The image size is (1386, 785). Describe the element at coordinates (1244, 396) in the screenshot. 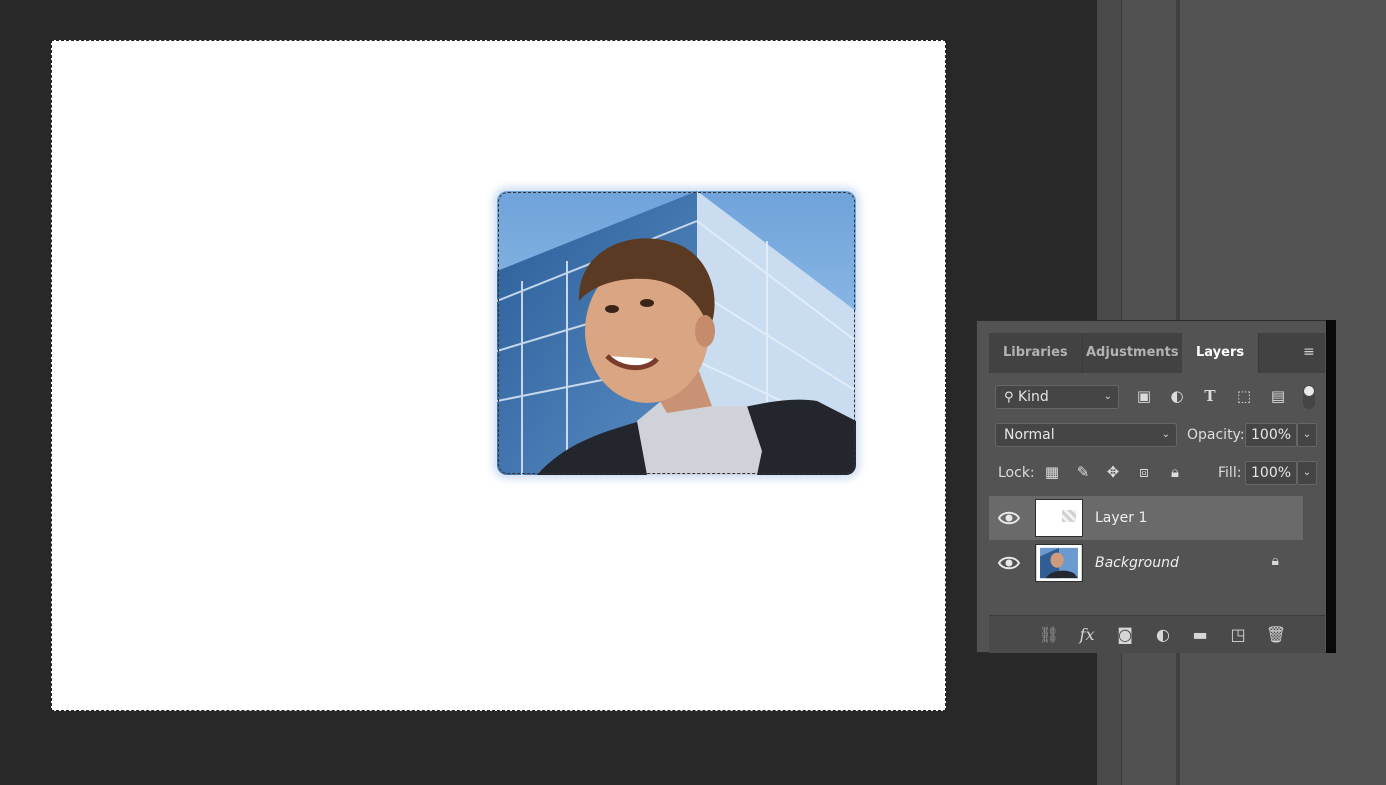

I see `shape-filter-icon: ⬚` at that location.